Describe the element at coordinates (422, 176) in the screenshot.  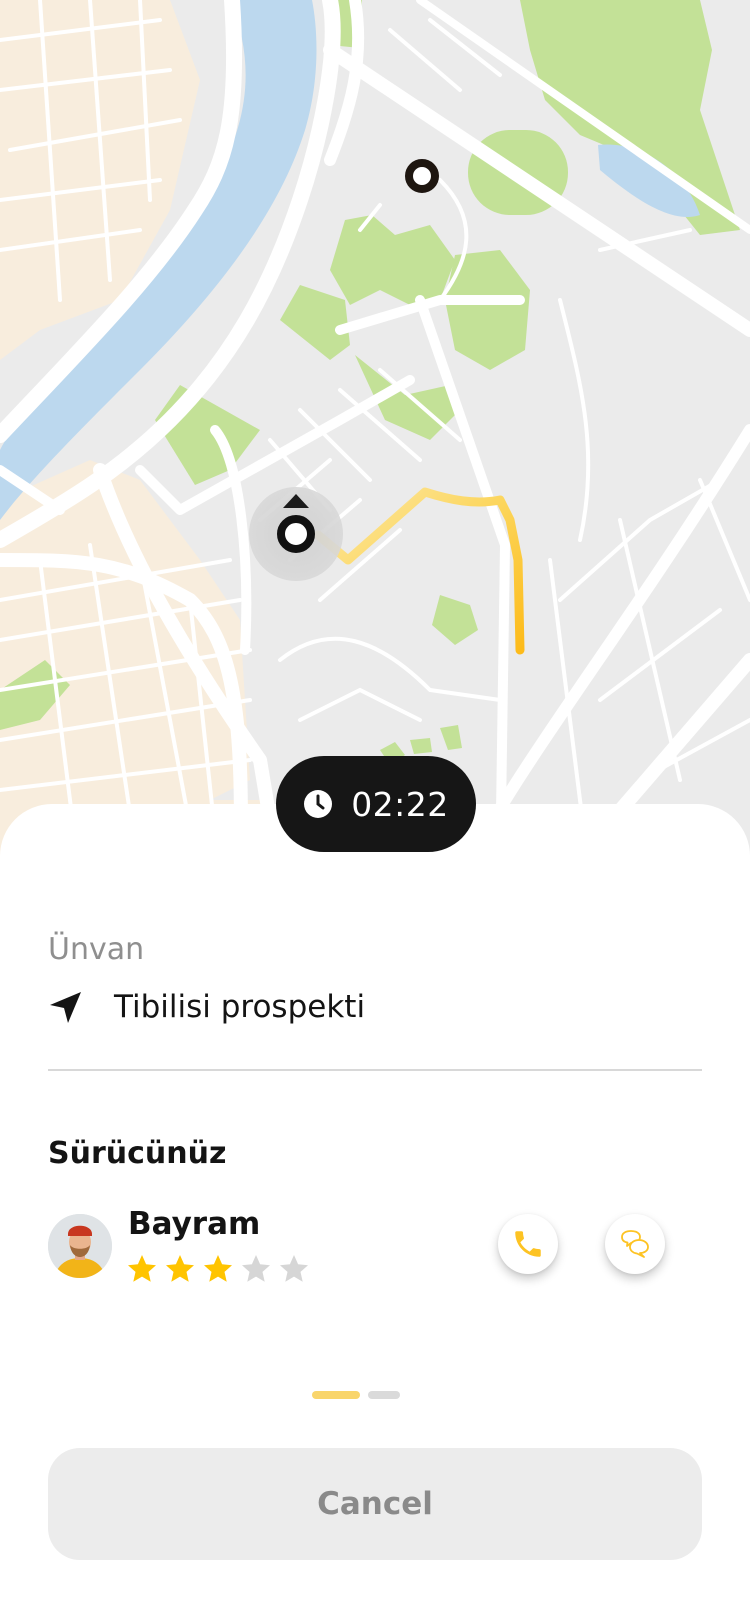
I see `pickup-marker-icon` at that location.